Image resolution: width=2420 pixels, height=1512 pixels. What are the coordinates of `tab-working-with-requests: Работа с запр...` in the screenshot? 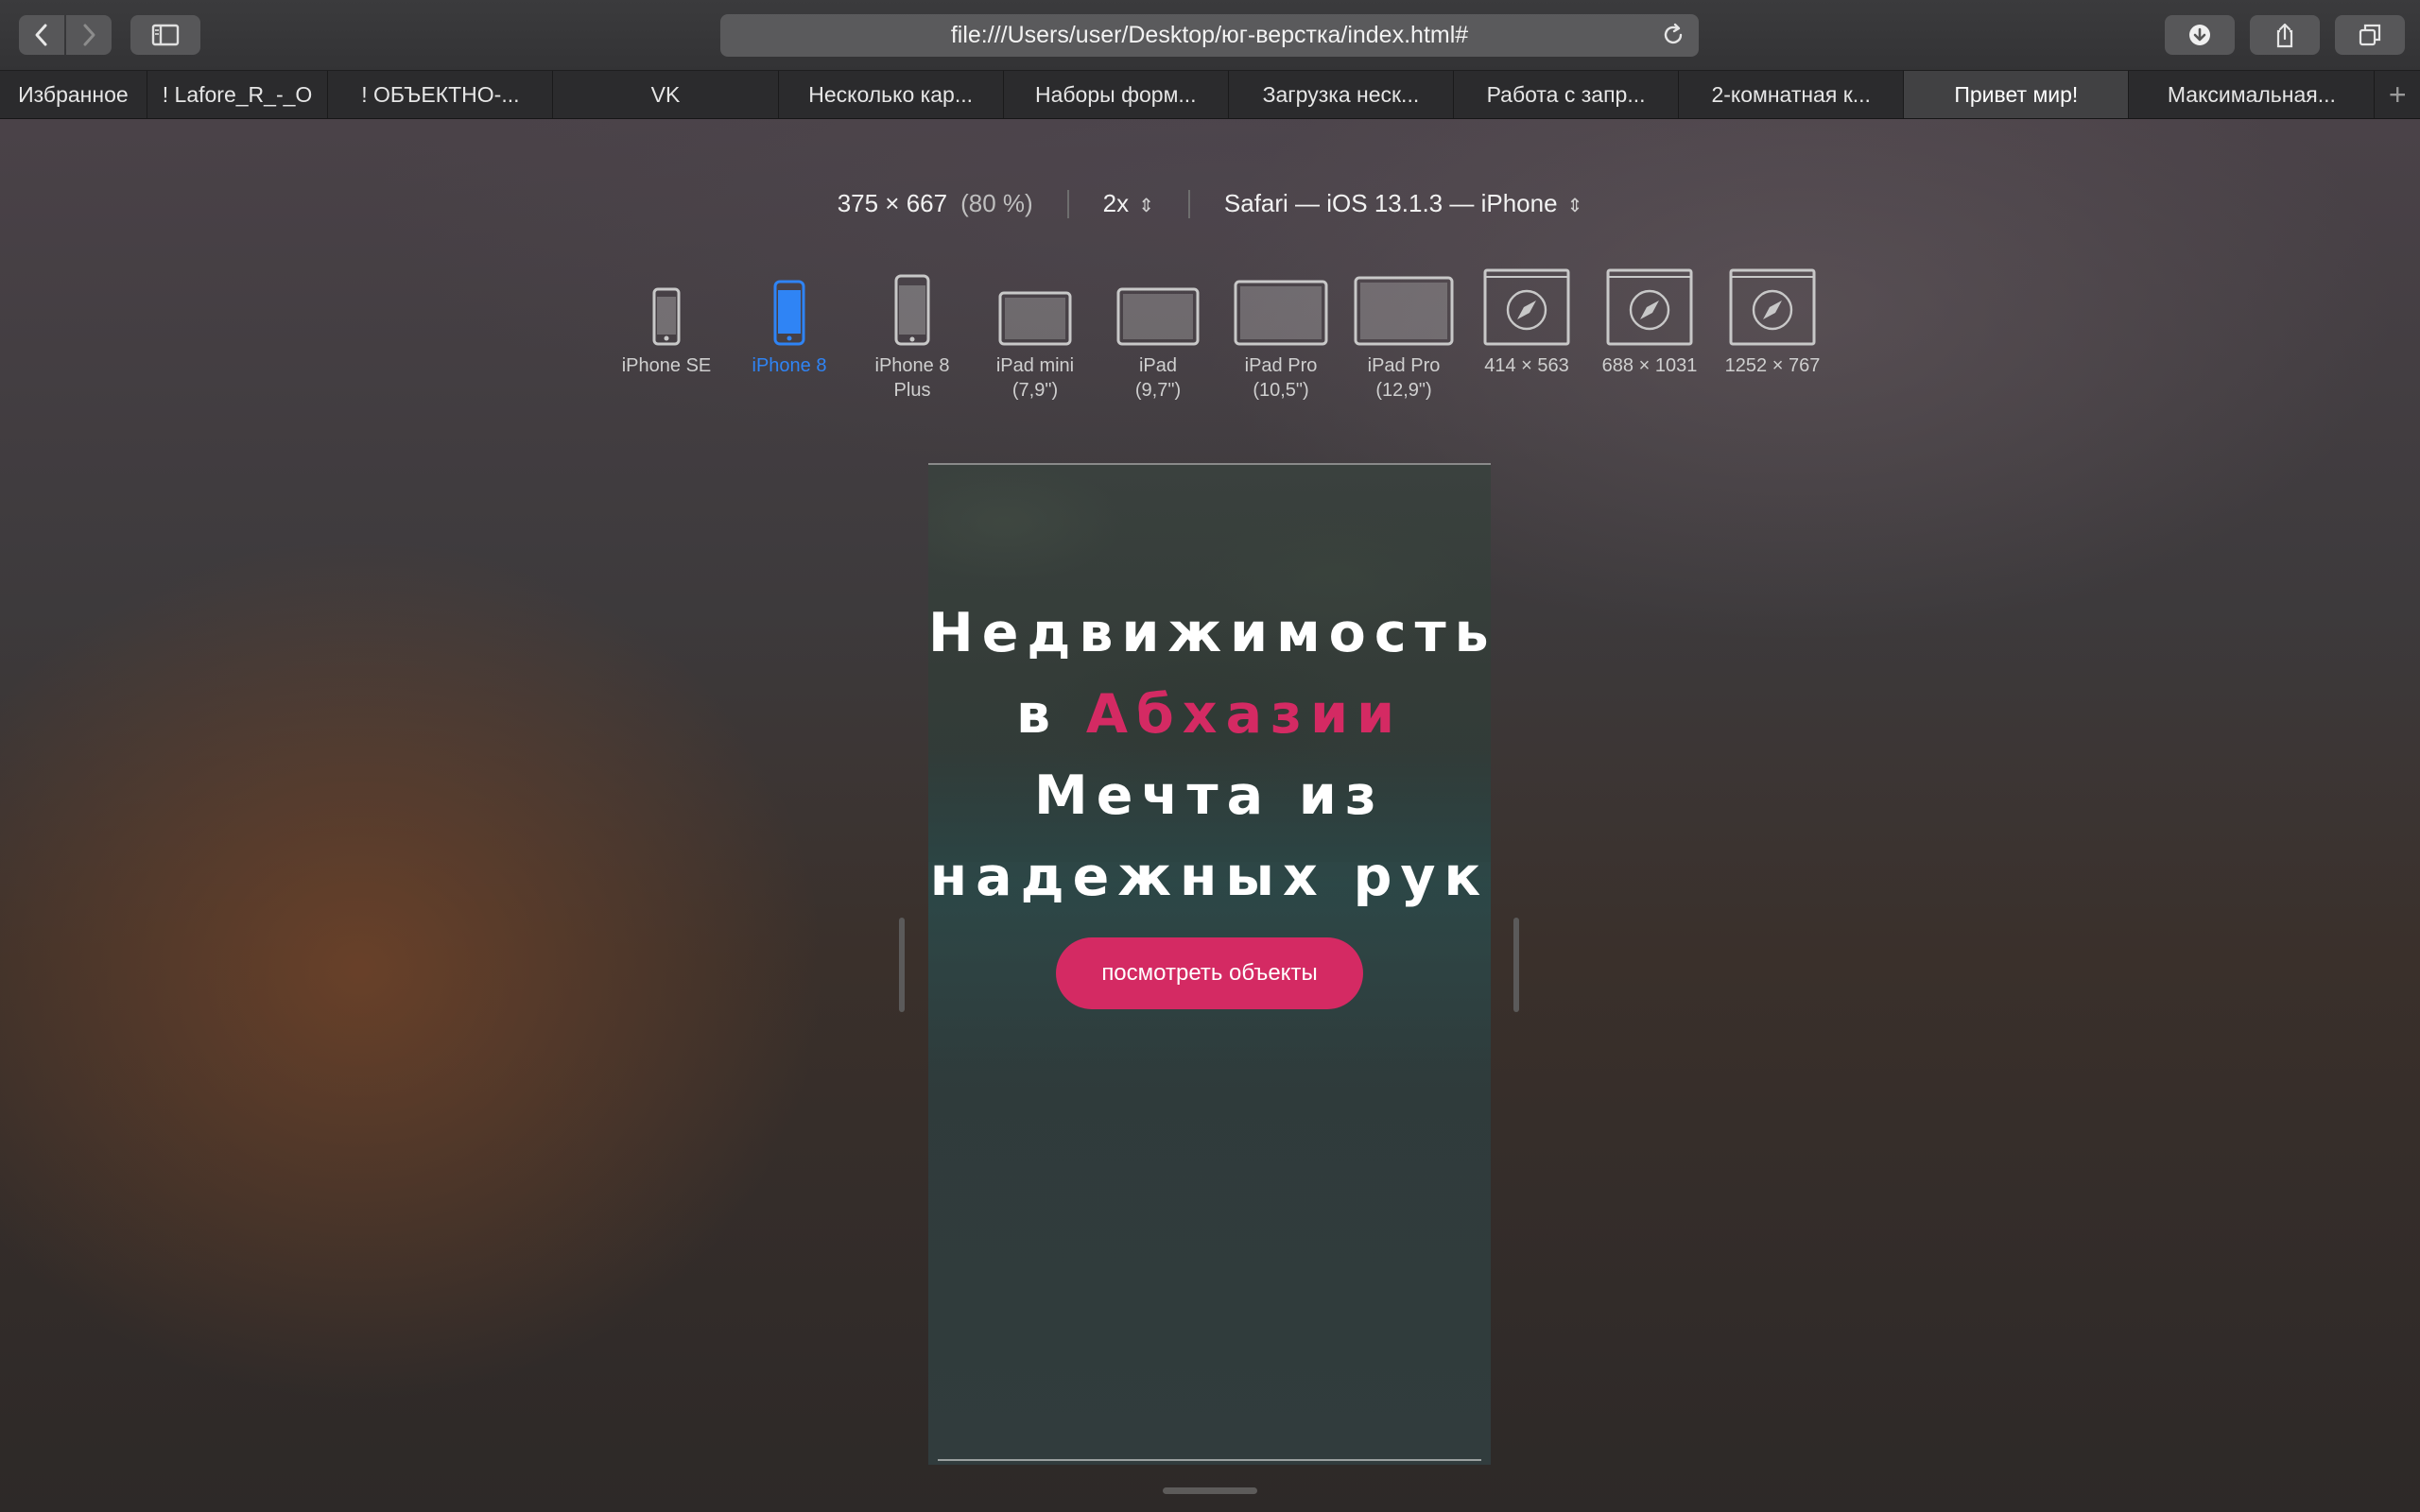 It's located at (1567, 94).